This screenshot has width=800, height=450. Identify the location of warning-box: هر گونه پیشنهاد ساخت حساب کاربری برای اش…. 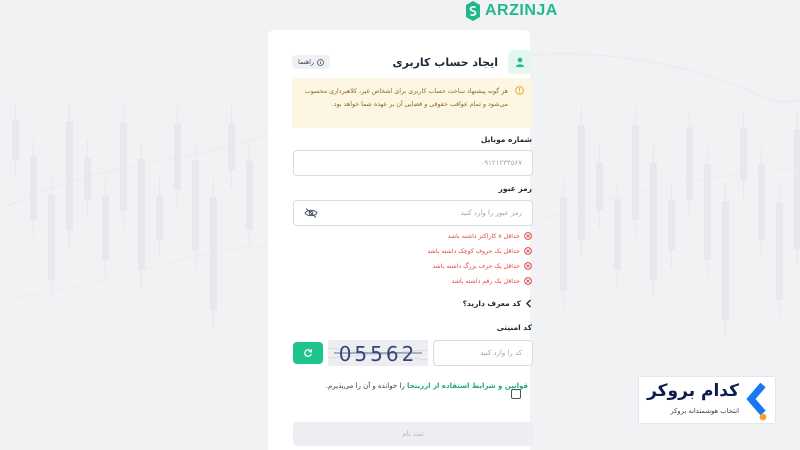
(412, 103).